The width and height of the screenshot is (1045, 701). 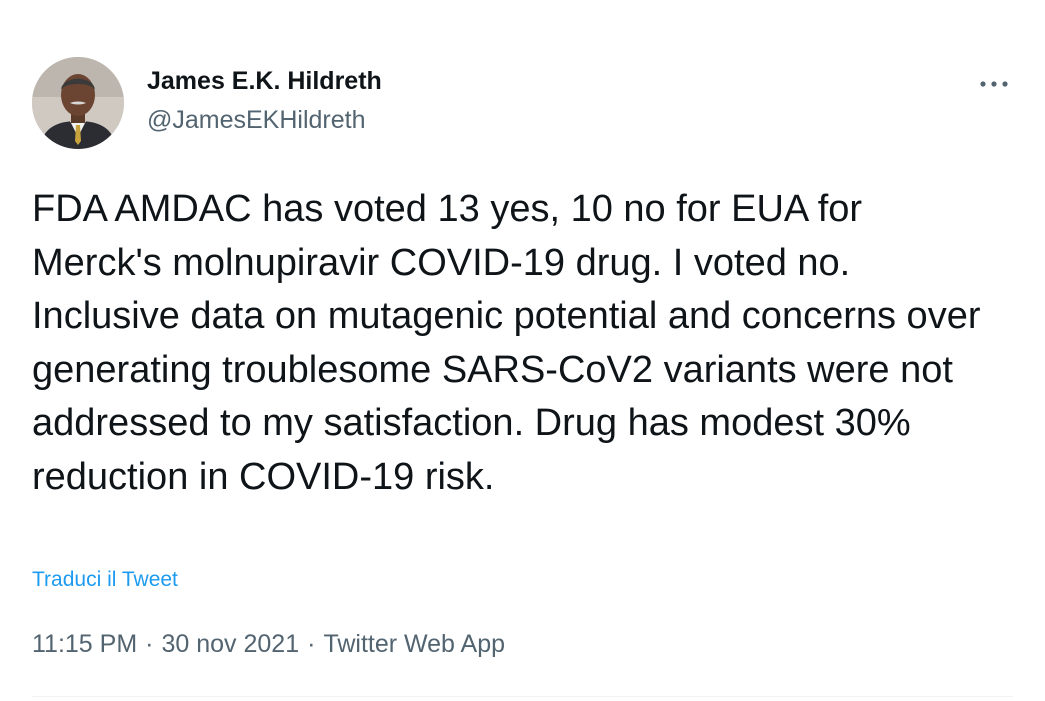 I want to click on avatar-image, so click(x=78, y=103).